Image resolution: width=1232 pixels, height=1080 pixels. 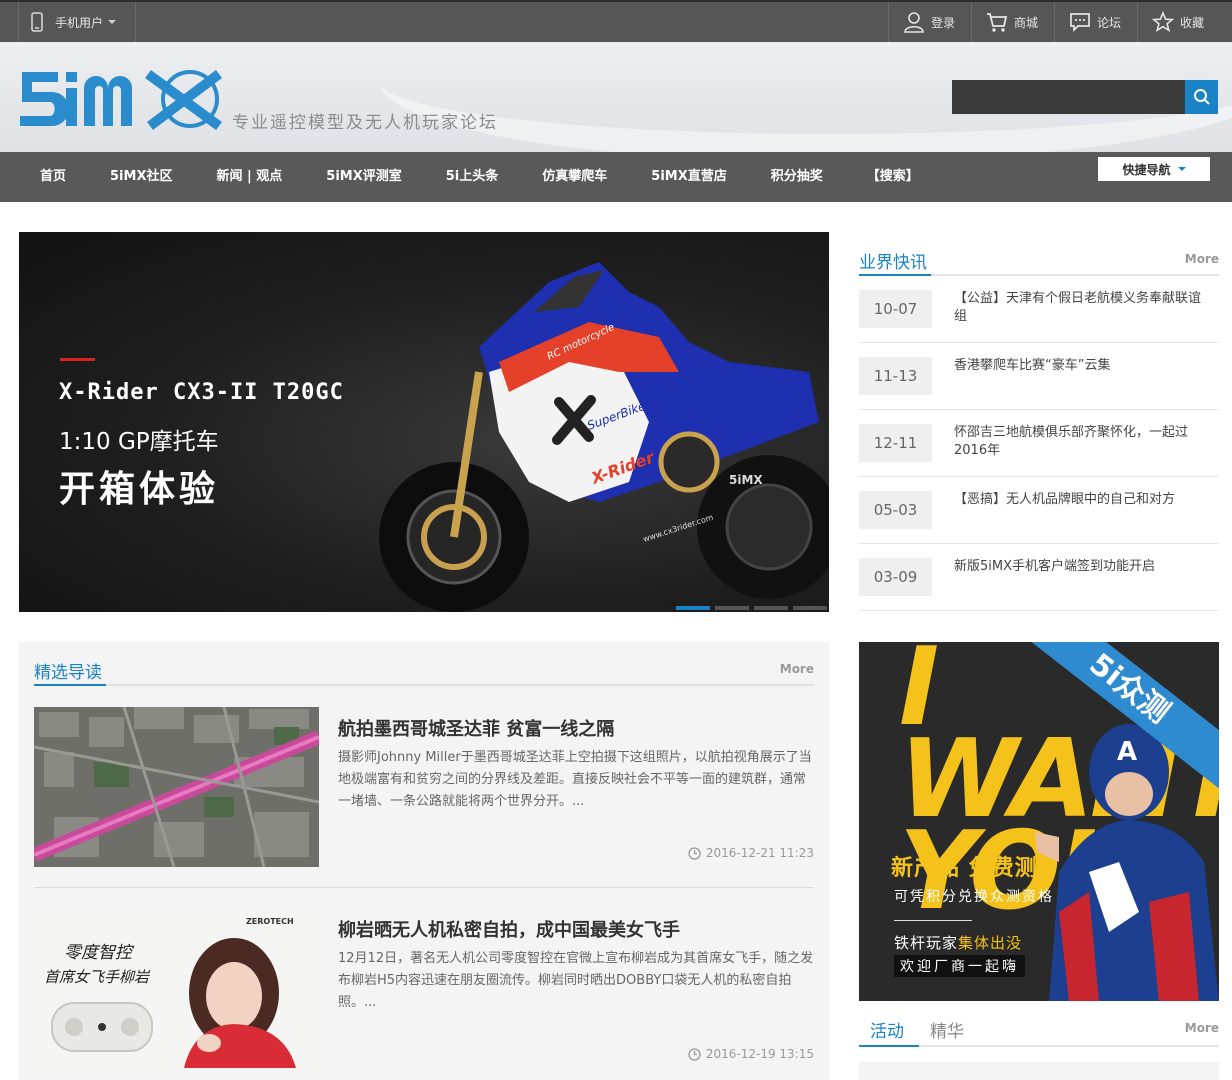 I want to click on news-title: 【公益】天津有个假日老航模义务奉献联谊组, so click(x=1079, y=308).